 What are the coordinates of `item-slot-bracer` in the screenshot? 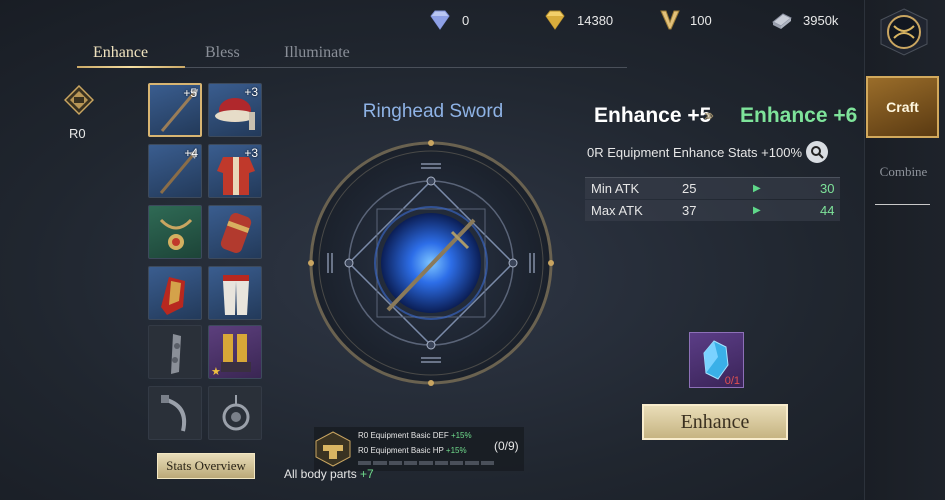 It's located at (235, 232).